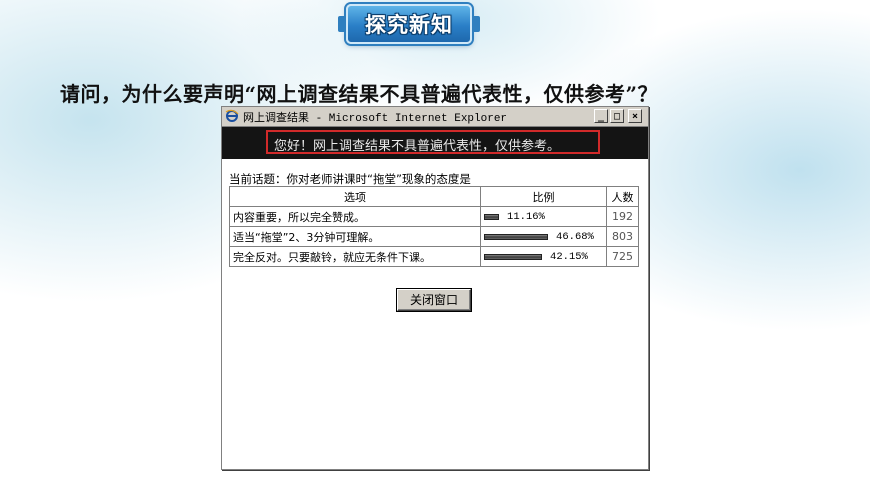 The width and height of the screenshot is (870, 489). What do you see at coordinates (355, 236) in the screenshot?
I see `row-option: 适当“拖堂”2、3分钟可理解。` at bounding box center [355, 236].